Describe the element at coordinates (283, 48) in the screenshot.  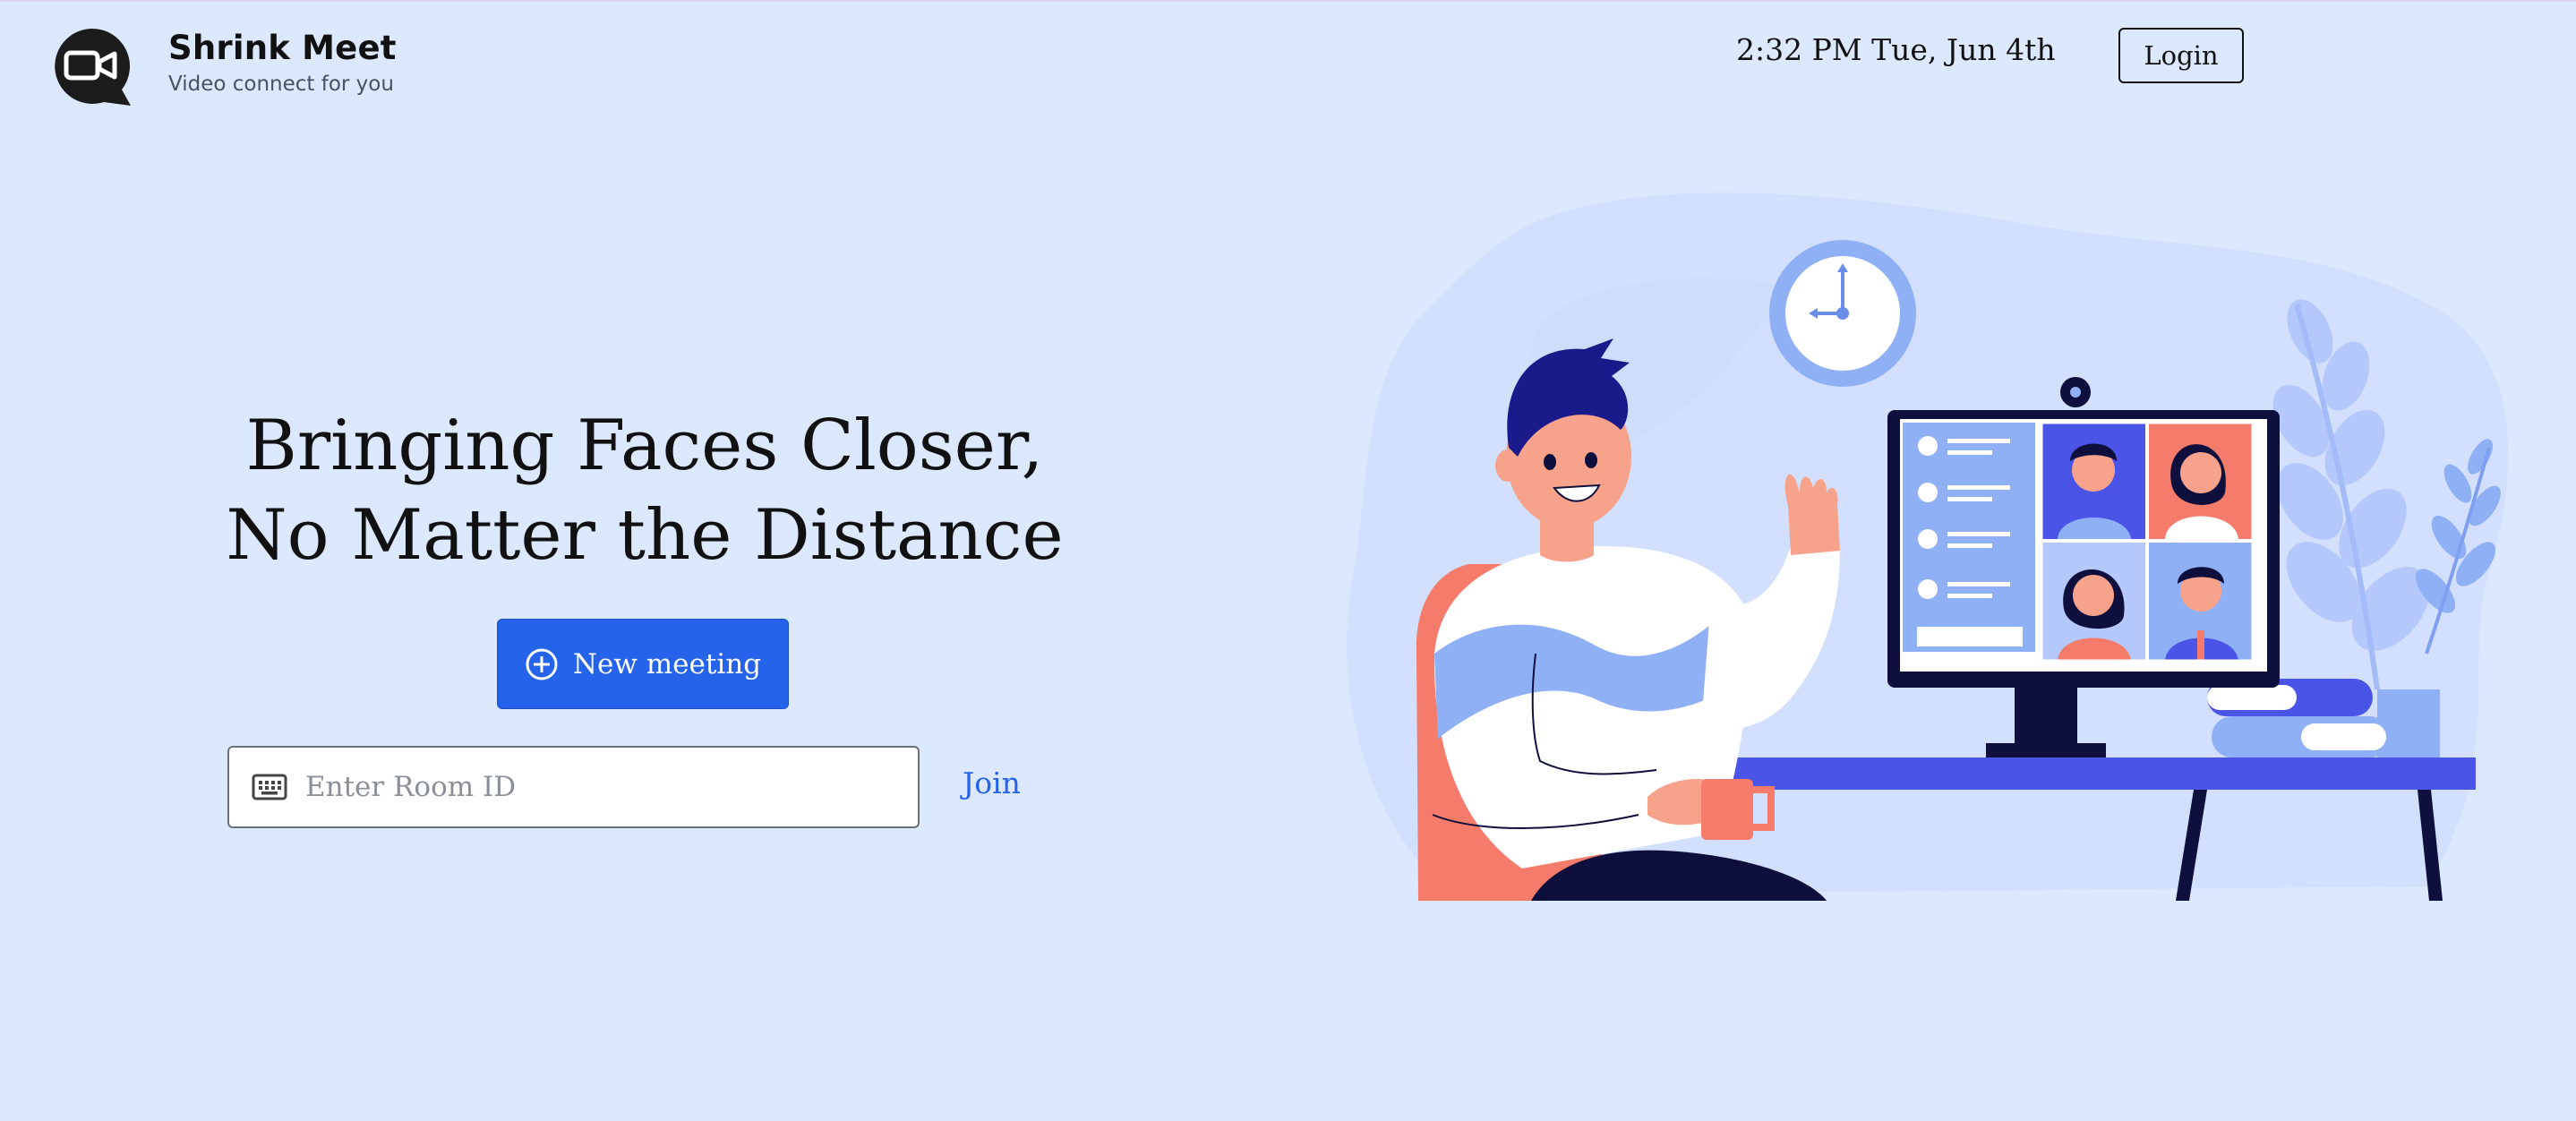
I see `brand-title: Shrink Meet` at that location.